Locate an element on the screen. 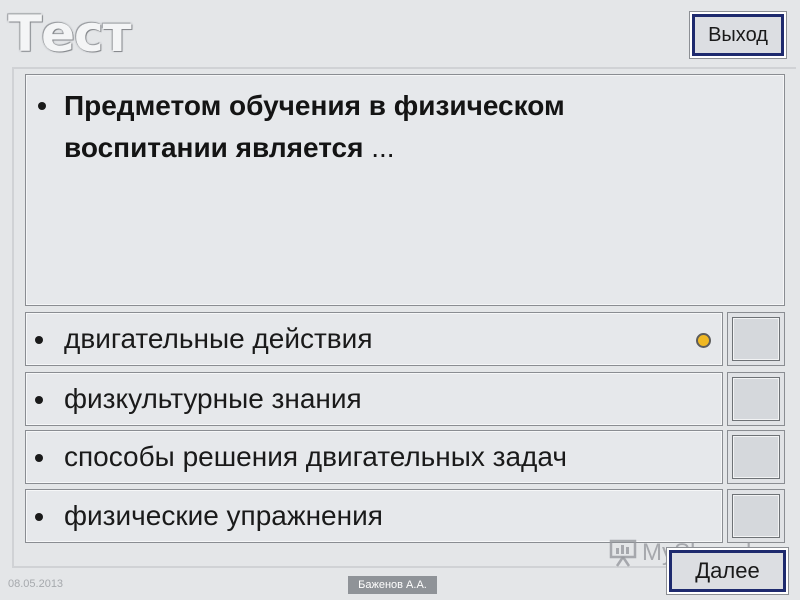 This screenshot has height=600, width=800. frame-border-top is located at coordinates (404, 68).